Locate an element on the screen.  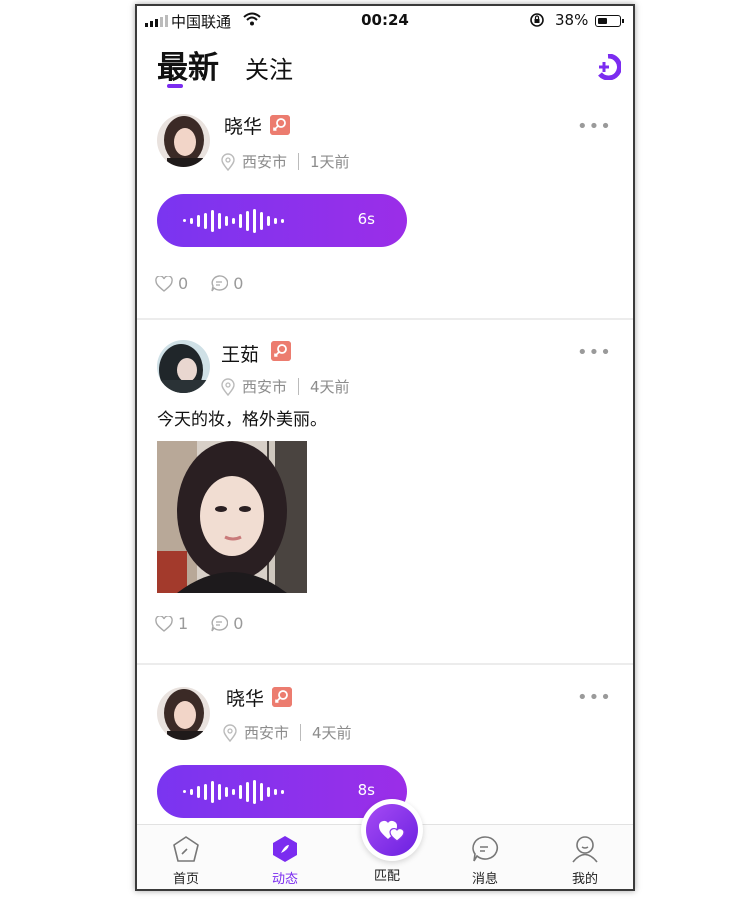
time-ago: 1天前 is located at coordinates (330, 162).